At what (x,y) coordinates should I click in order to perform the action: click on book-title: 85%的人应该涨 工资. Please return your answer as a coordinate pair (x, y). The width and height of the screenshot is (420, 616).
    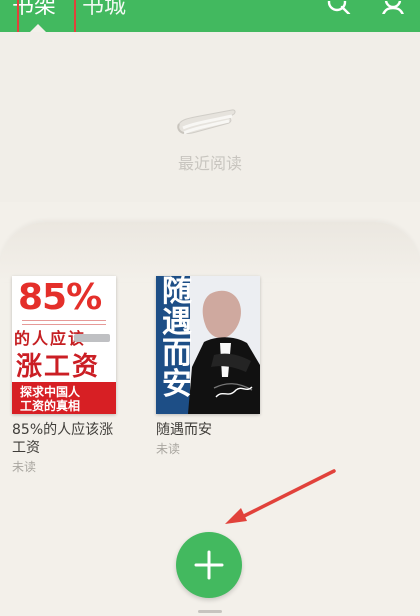
    Looking at the image, I should click on (66, 439).